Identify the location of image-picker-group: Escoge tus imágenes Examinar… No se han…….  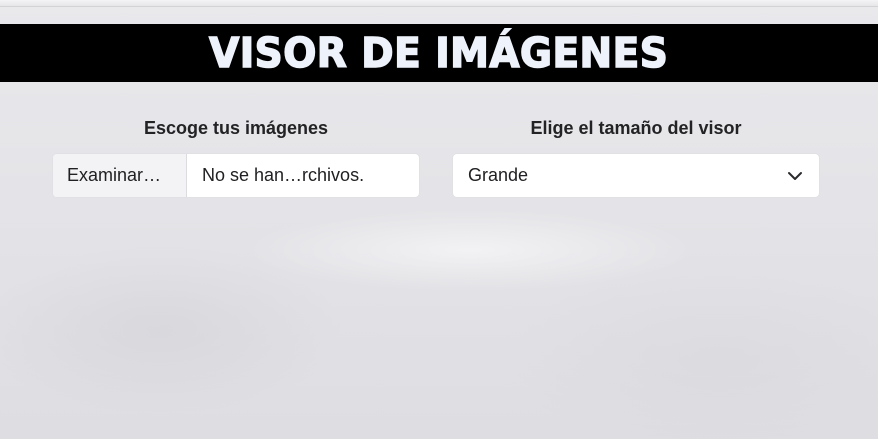
(236, 157).